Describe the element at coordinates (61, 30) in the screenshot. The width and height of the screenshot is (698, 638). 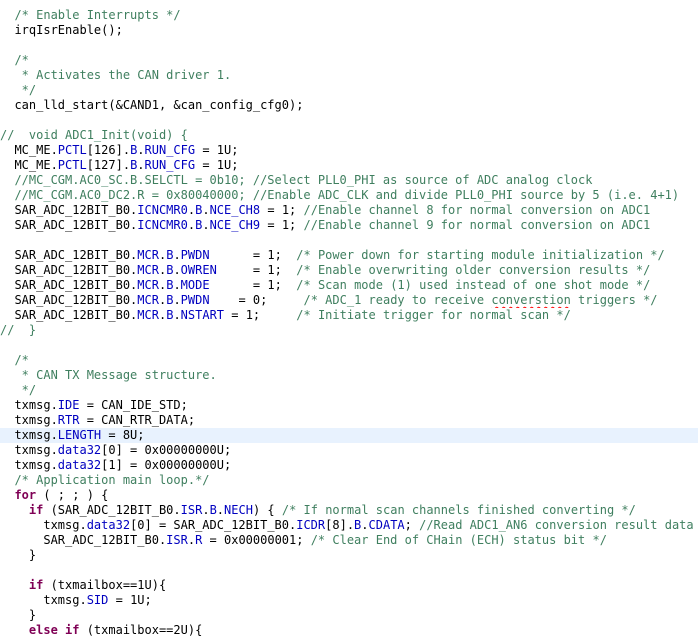
I see `code-token: irqIsrEnable();` at that location.